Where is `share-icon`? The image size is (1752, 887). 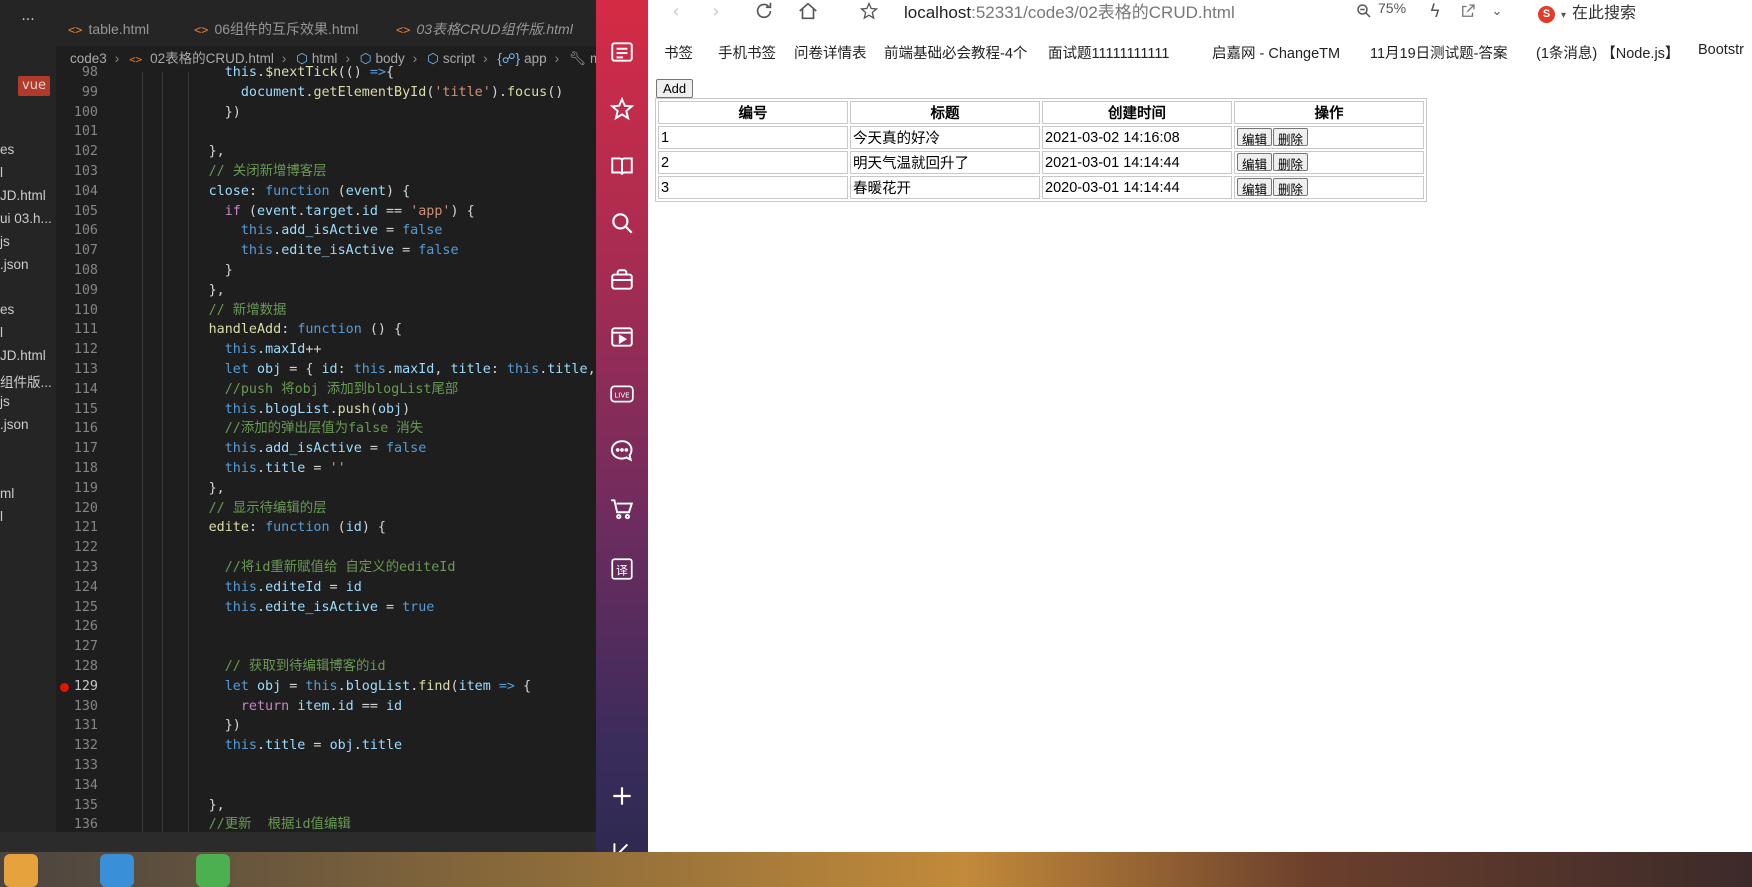
share-icon is located at coordinates (1468, 11).